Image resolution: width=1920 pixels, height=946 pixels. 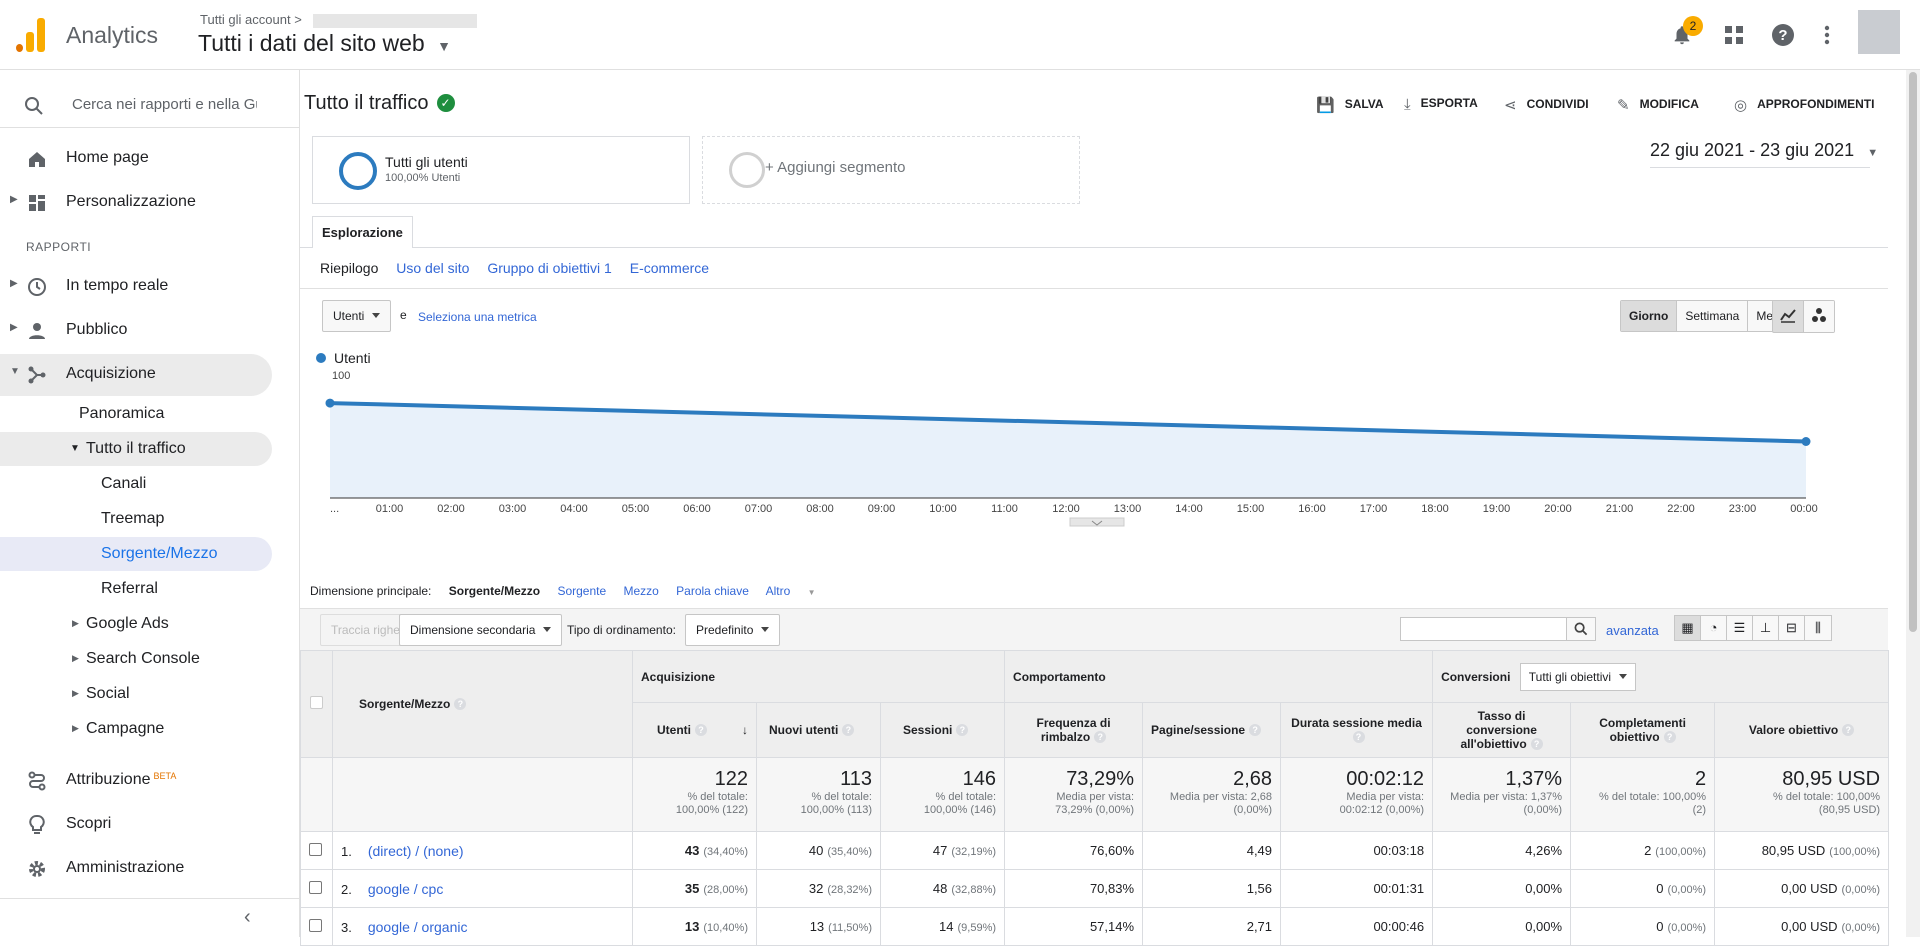 What do you see at coordinates (1685, 33) in the screenshot?
I see `notifications-button: 2` at bounding box center [1685, 33].